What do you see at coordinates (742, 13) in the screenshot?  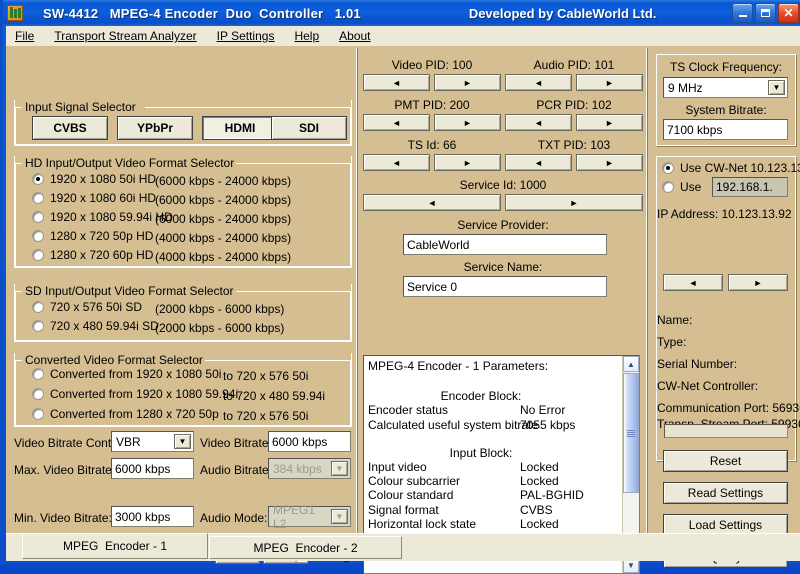 I see `minimize-button` at bounding box center [742, 13].